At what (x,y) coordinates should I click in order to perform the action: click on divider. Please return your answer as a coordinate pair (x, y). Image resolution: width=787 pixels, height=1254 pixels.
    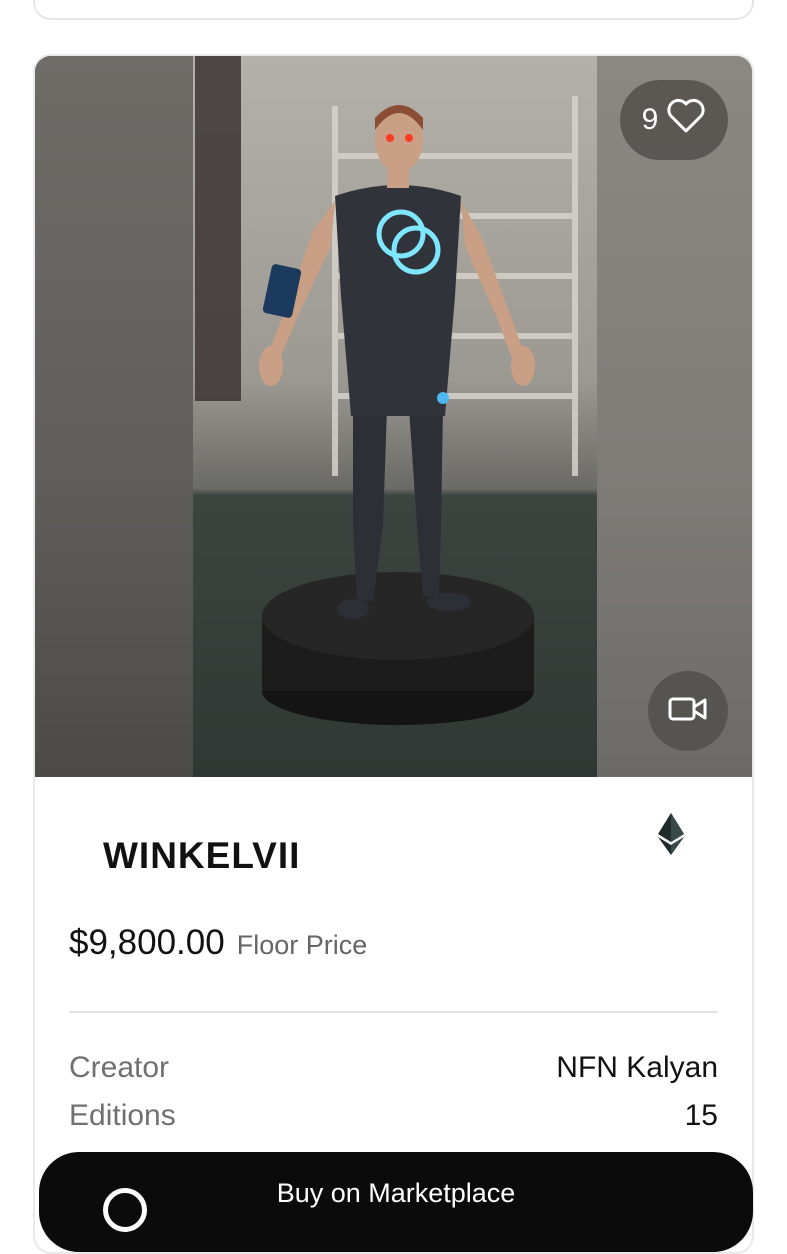
    Looking at the image, I should click on (393, 1012).